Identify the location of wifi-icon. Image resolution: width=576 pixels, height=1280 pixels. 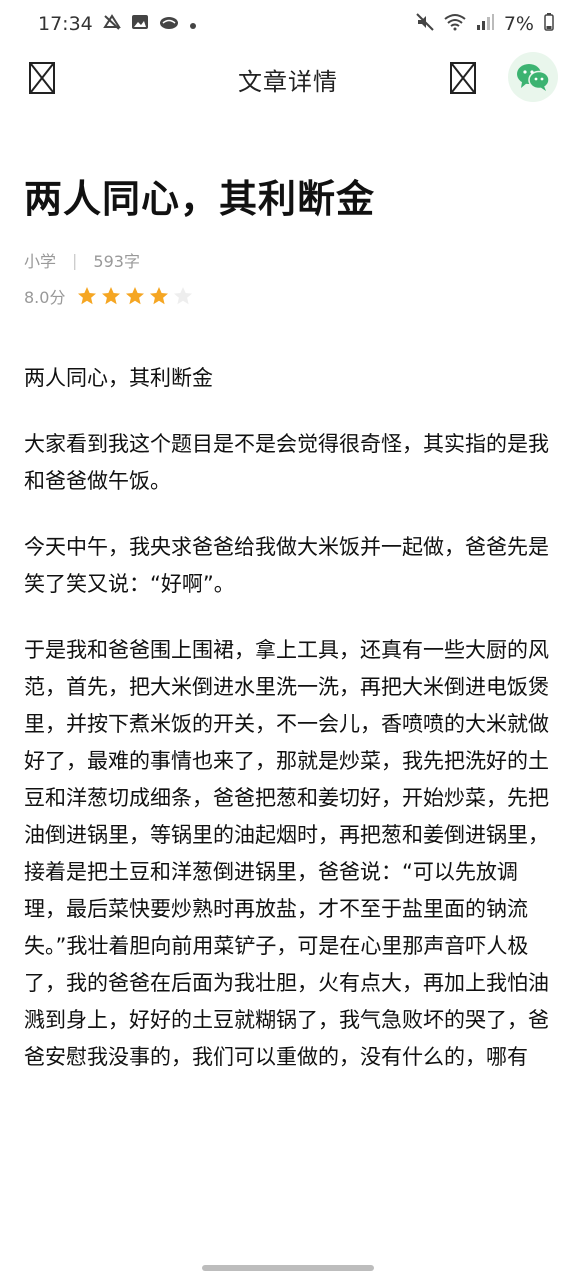
(455, 24).